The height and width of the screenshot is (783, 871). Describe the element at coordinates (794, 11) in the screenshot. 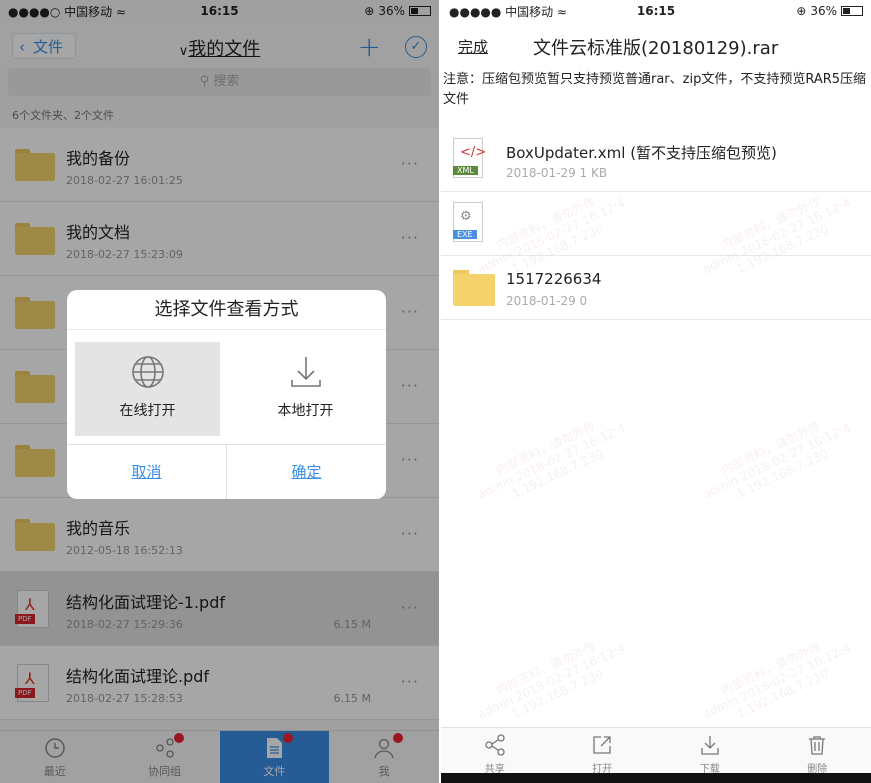

I see `battery: ⊕ 36%` at that location.